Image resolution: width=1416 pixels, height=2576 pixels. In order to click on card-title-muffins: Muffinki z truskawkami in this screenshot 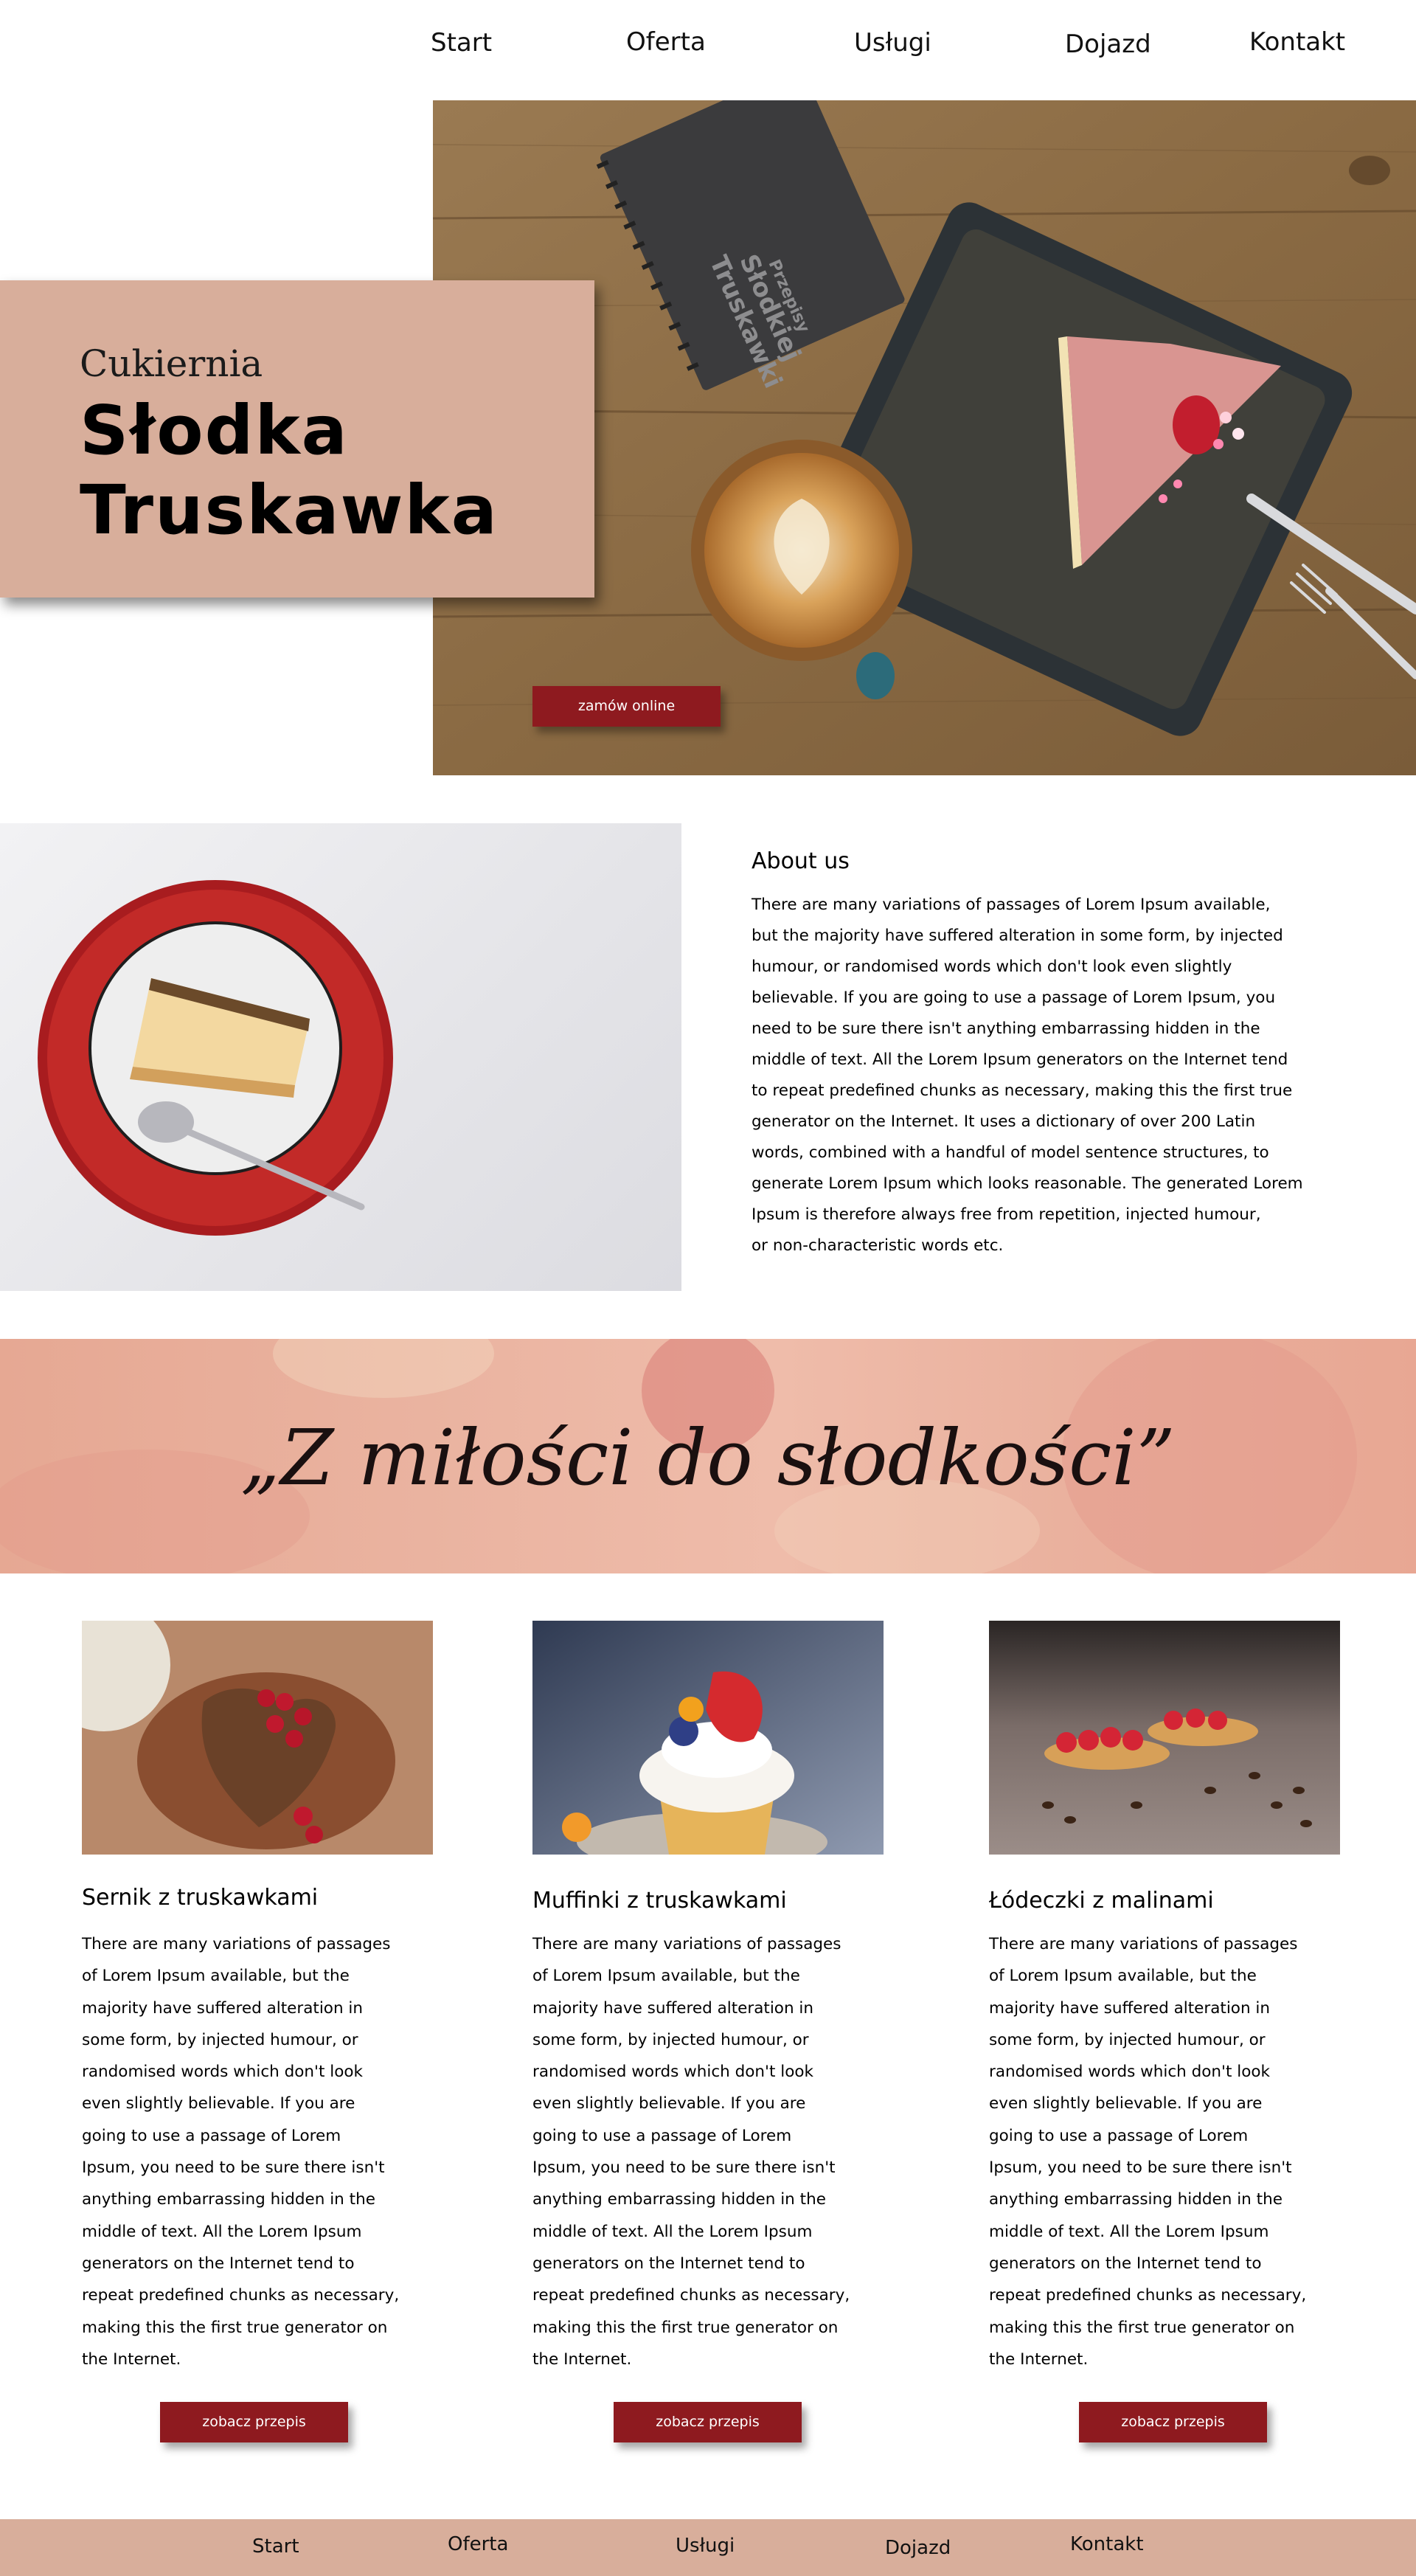, I will do `click(659, 1901)`.